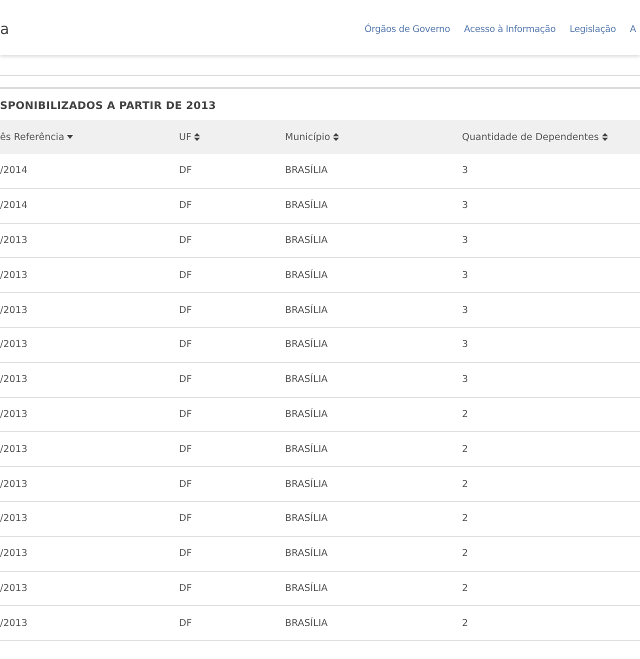 The height and width of the screenshot is (659, 640). I want to click on sort-descending-icon, so click(70, 137).